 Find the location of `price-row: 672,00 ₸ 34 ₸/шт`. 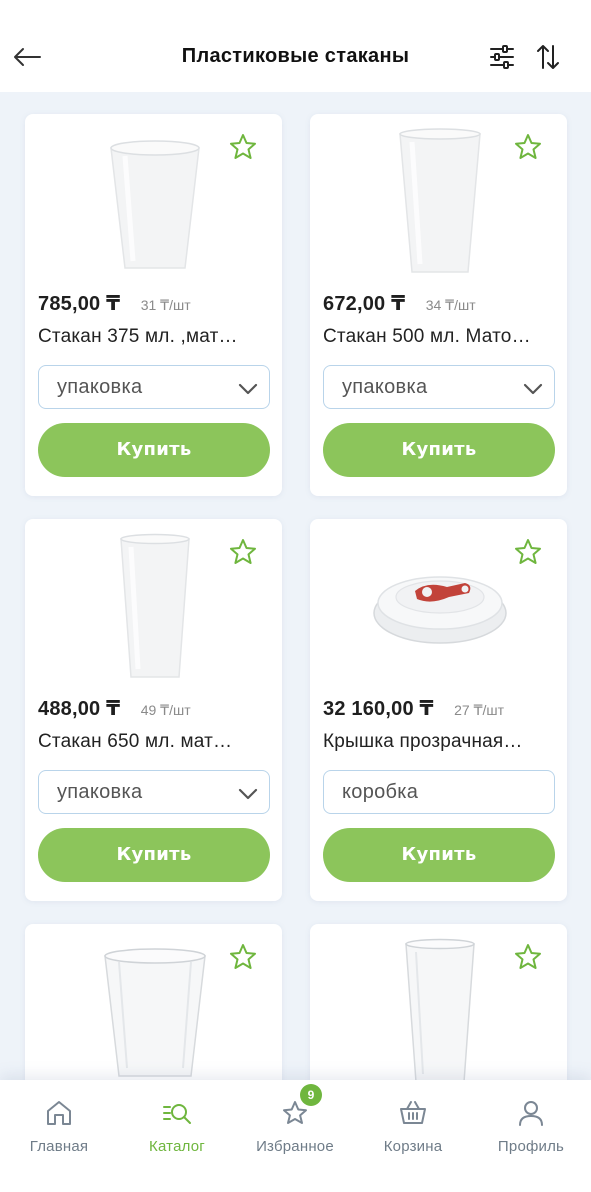

price-row: 672,00 ₸ 34 ₸/шт is located at coordinates (399, 303).